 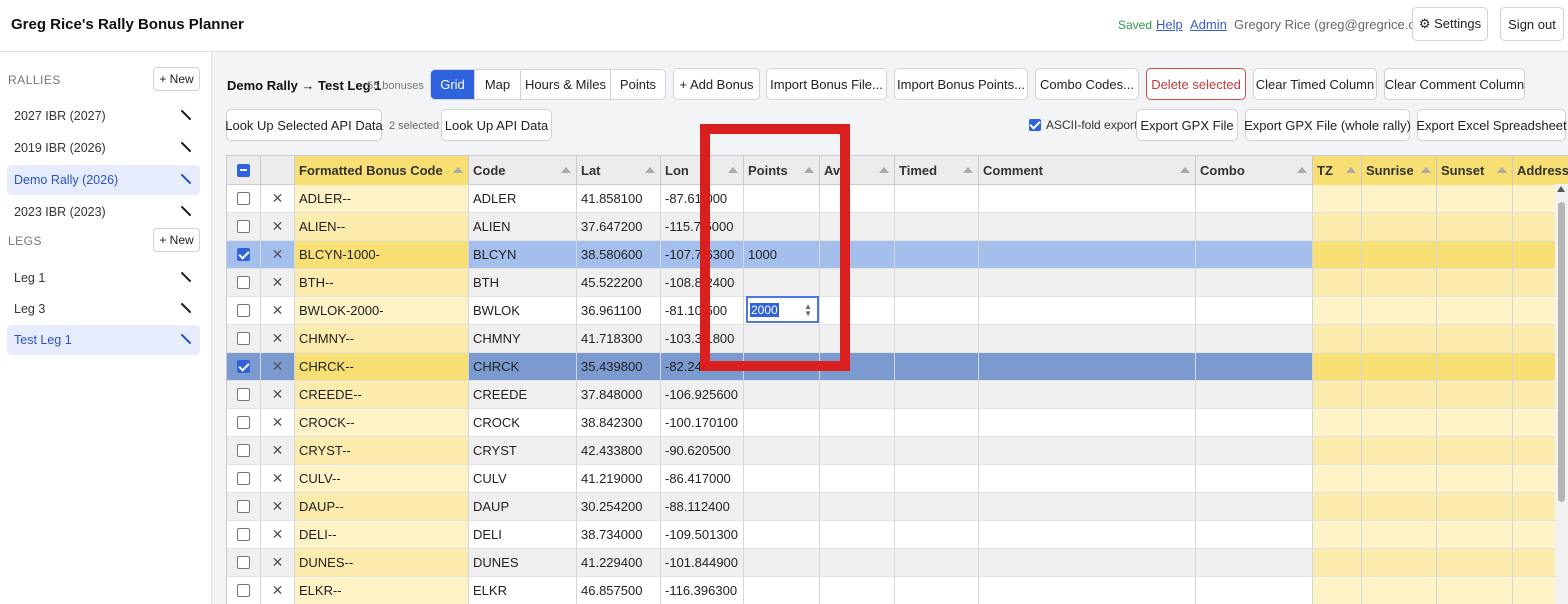 I want to click on rally-item: 2027 IBR (2027), so click(x=103, y=116).